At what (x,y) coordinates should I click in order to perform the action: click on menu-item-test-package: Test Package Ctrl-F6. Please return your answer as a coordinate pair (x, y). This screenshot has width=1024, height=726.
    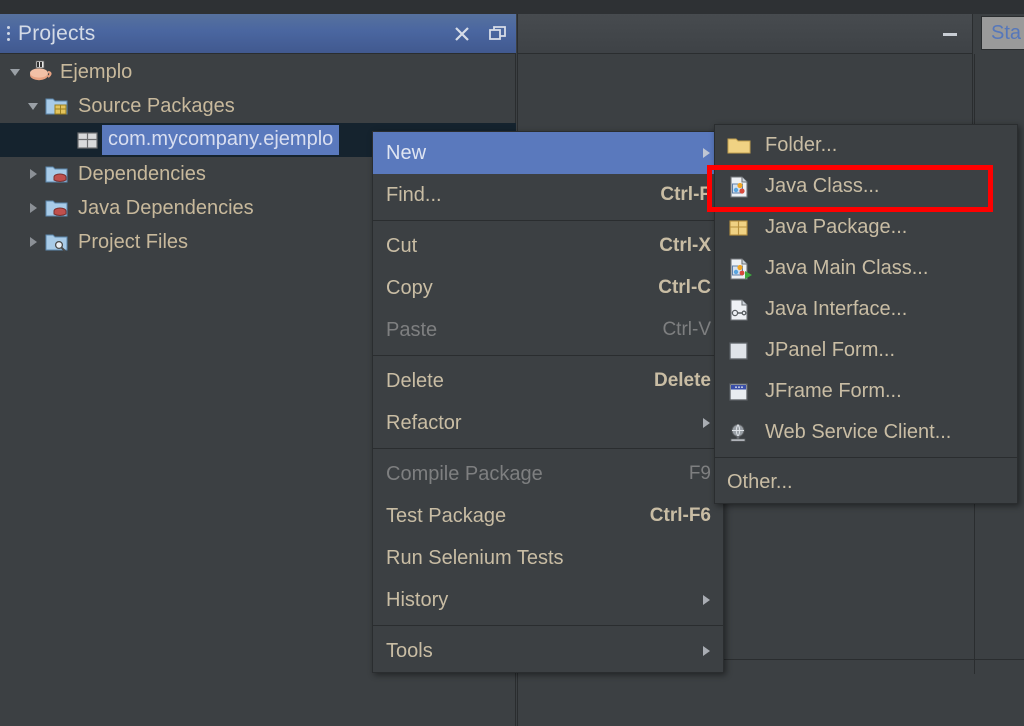
    Looking at the image, I should click on (548, 516).